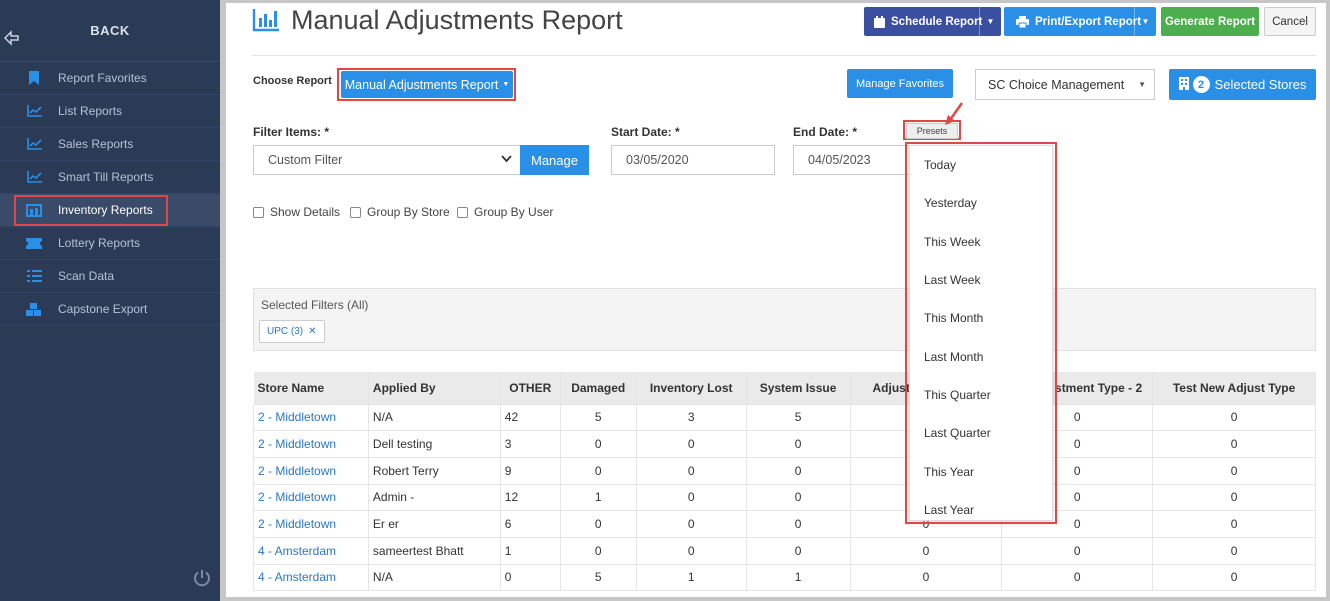 This screenshot has height=601, width=1330. Describe the element at coordinates (693, 160) in the screenshot. I see `start-date-input: 03/05/2020` at that location.